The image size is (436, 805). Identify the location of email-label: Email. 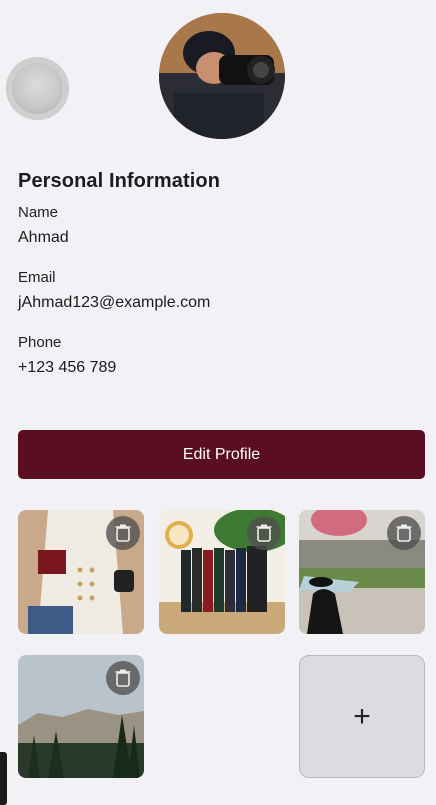
(37, 277).